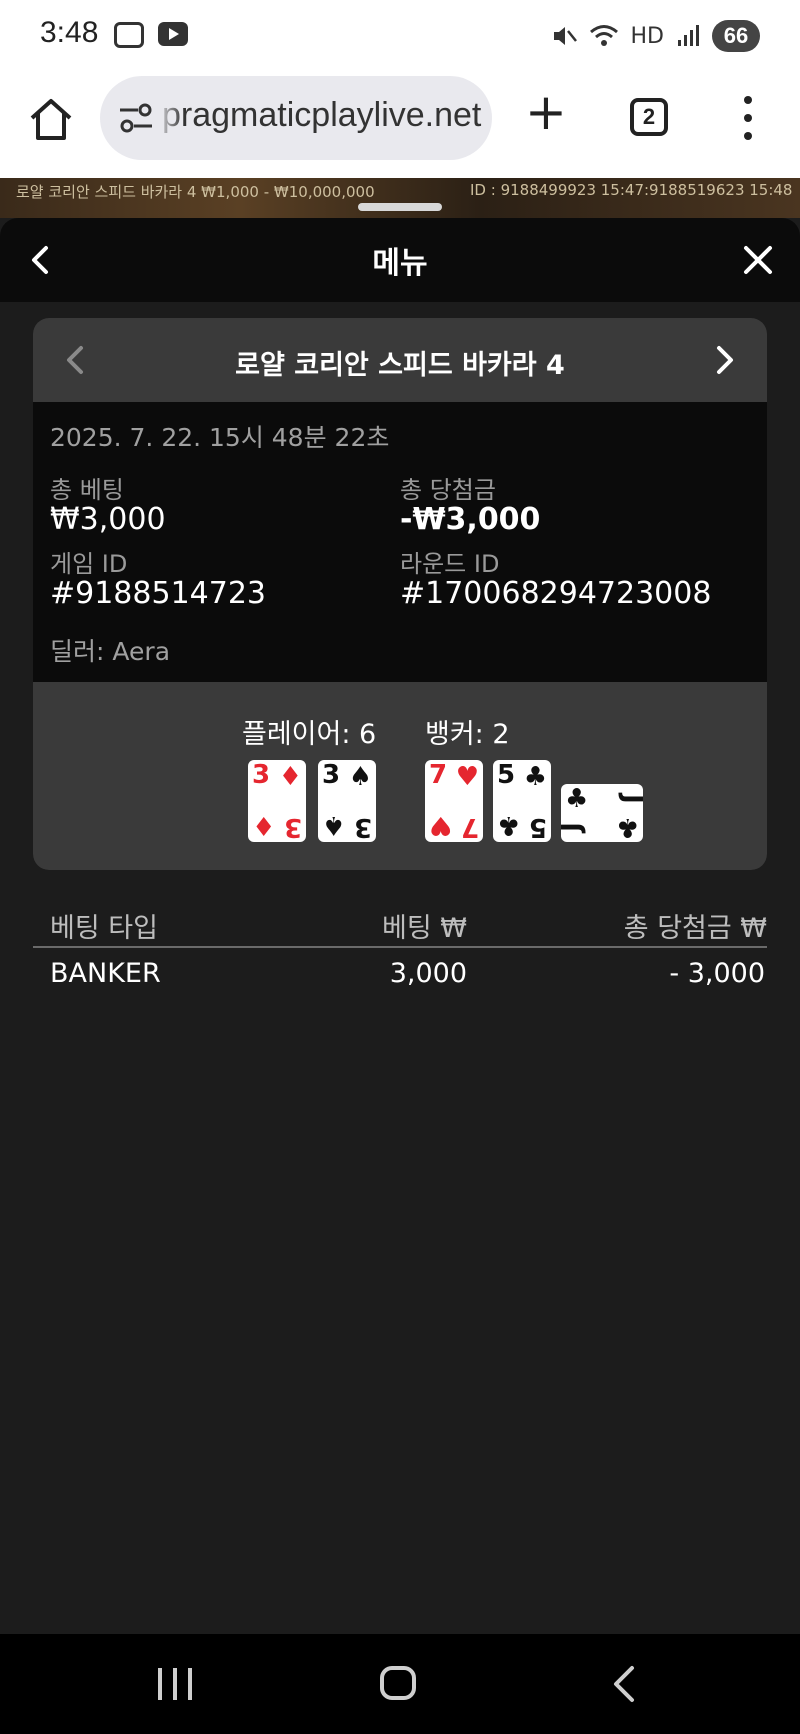  What do you see at coordinates (309, 734) in the screenshot?
I see `player-score: 플레이어: 6` at bounding box center [309, 734].